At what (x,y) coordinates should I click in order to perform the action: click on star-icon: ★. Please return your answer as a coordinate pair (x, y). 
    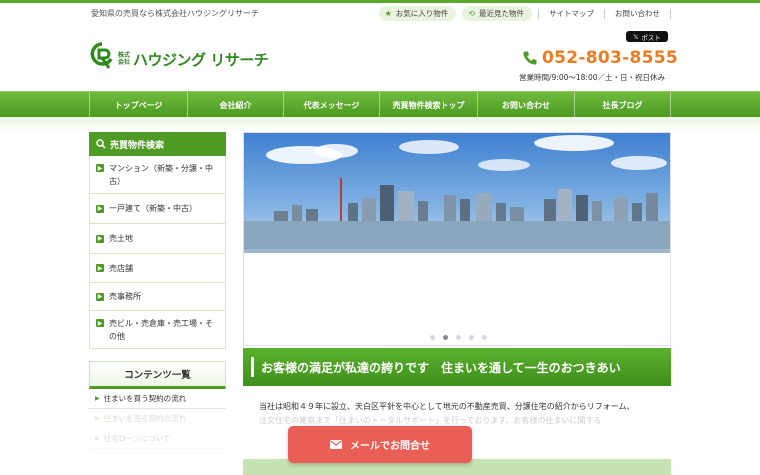
    Looking at the image, I should click on (388, 13).